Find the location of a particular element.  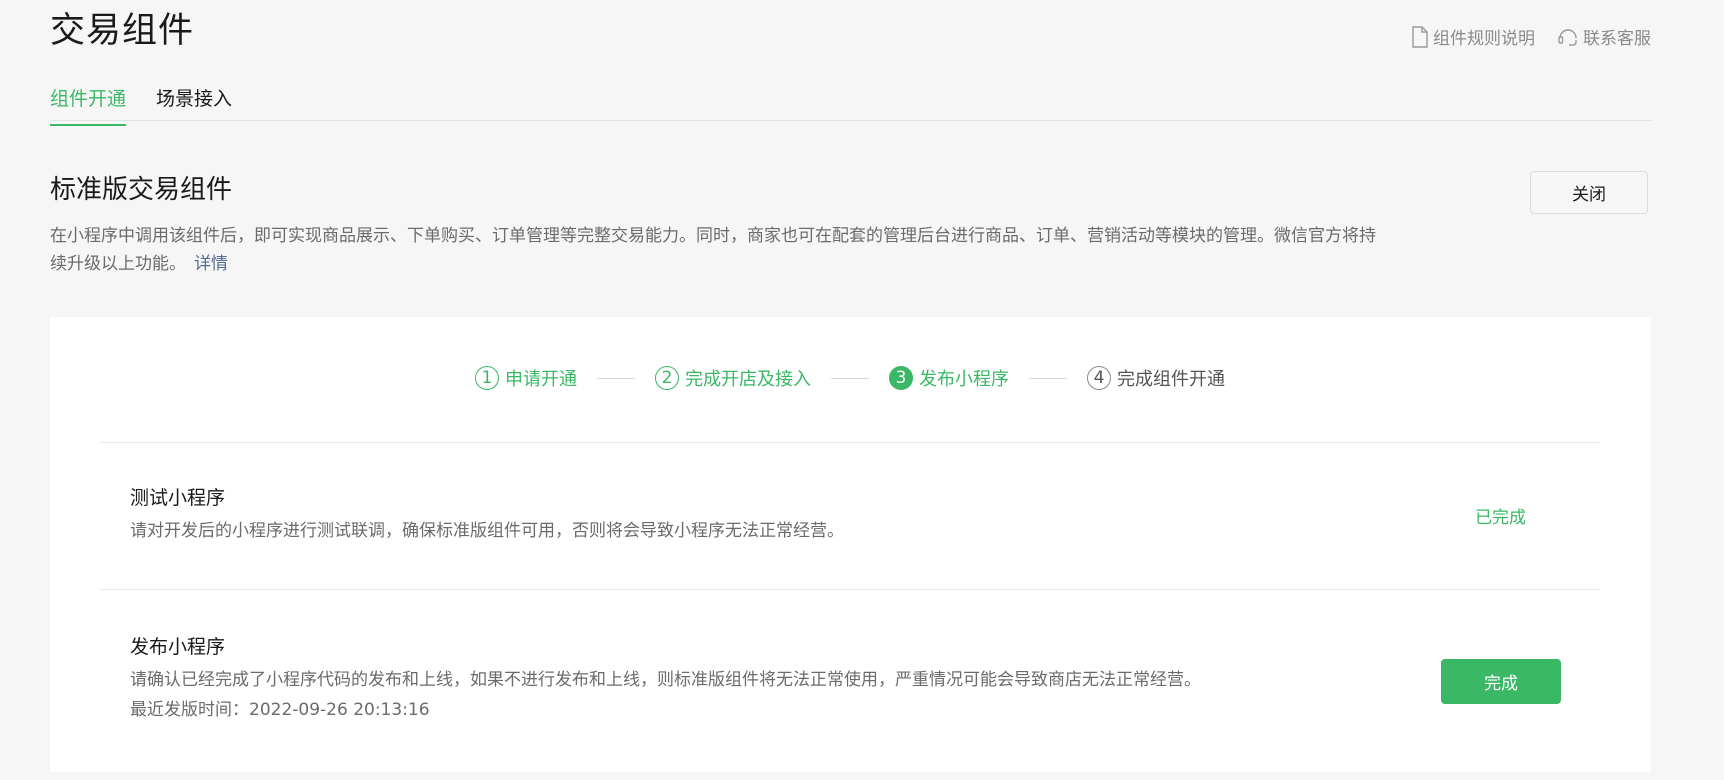

task-test-title: 测试小程序 is located at coordinates (178, 498).